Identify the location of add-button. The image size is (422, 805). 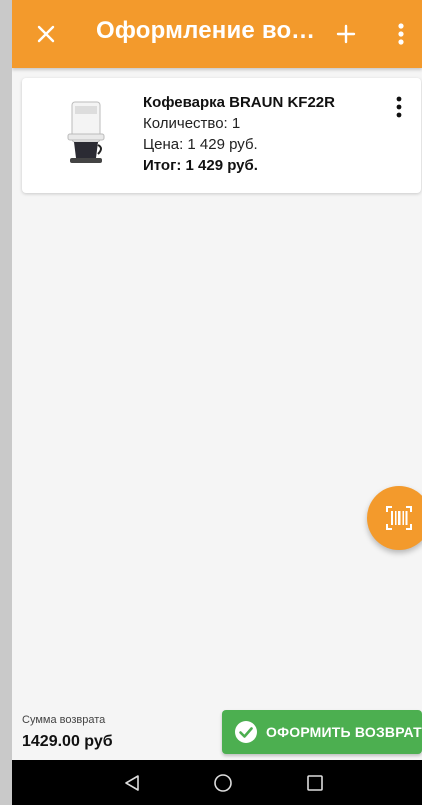
(346, 34).